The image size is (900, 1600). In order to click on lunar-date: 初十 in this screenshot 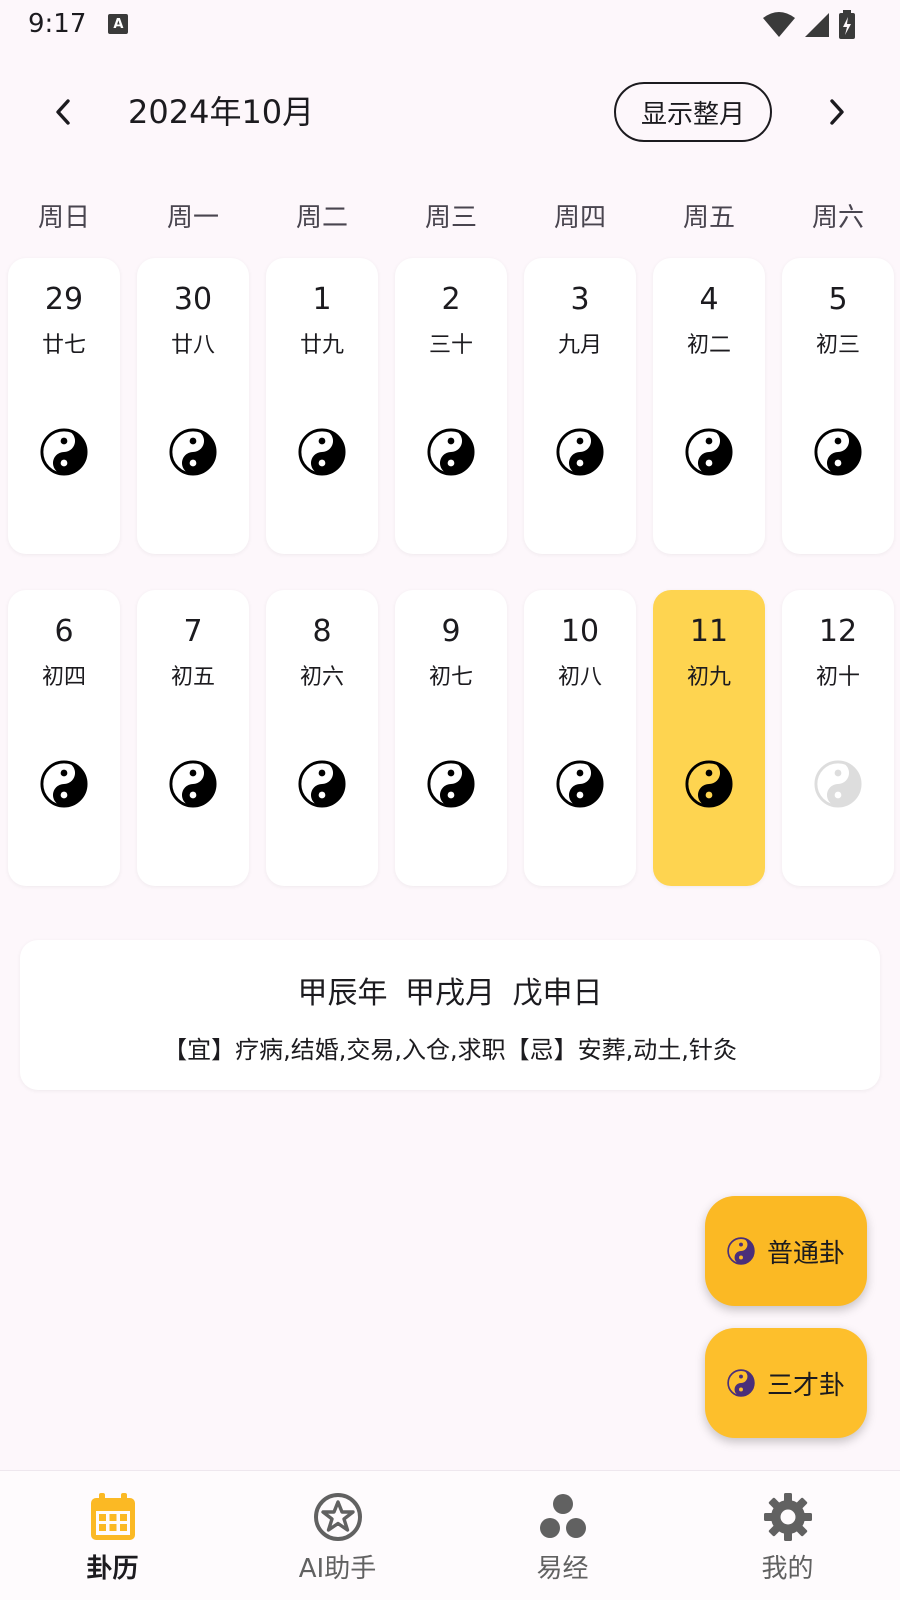, I will do `click(837, 677)`.